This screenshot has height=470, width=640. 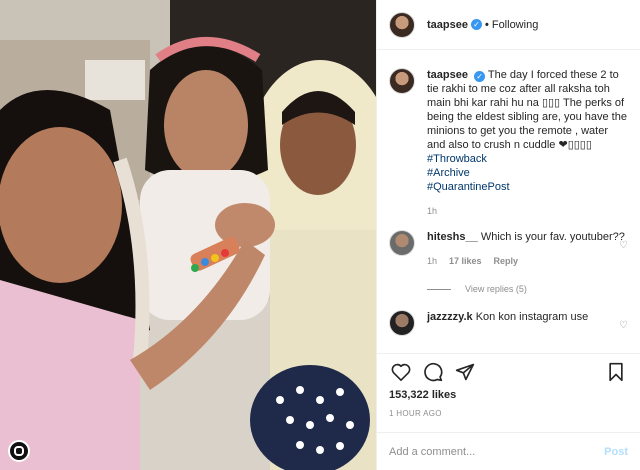 I want to click on commenter-username: hiteshs__, so click(x=452, y=237).